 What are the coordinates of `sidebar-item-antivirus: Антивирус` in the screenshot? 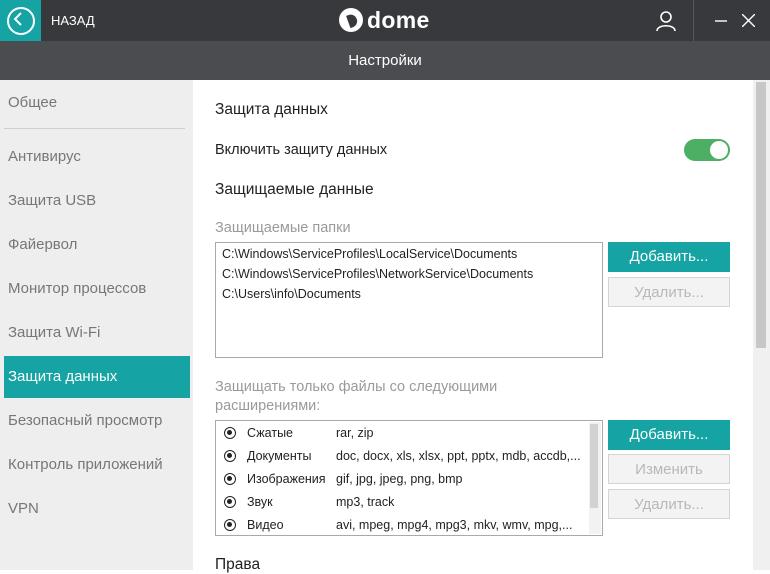 It's located at (96, 157).